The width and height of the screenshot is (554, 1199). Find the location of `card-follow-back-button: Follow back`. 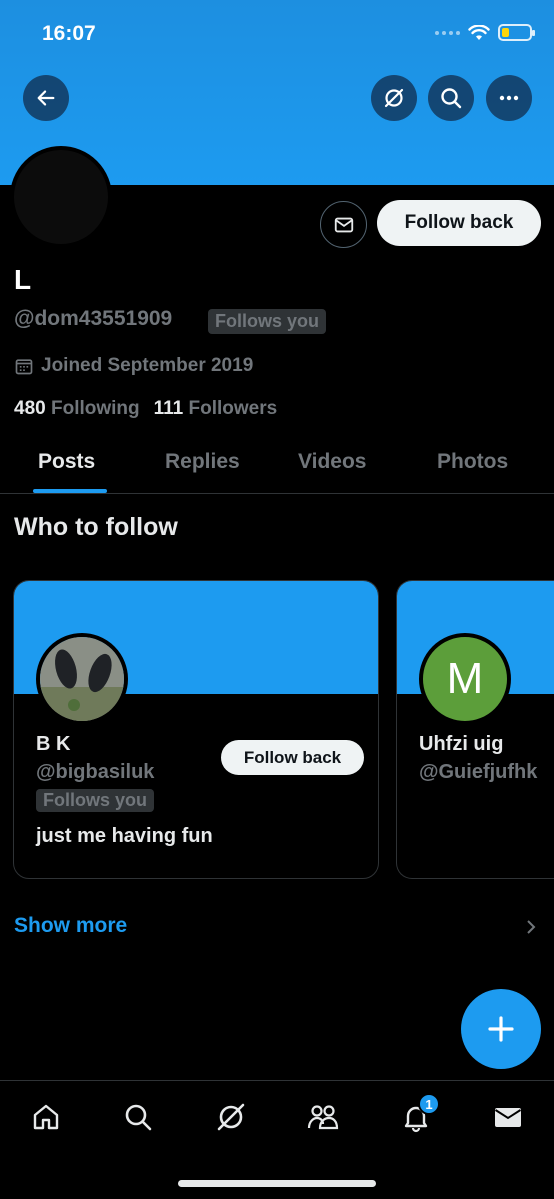

card-follow-back-button: Follow back is located at coordinates (292, 757).